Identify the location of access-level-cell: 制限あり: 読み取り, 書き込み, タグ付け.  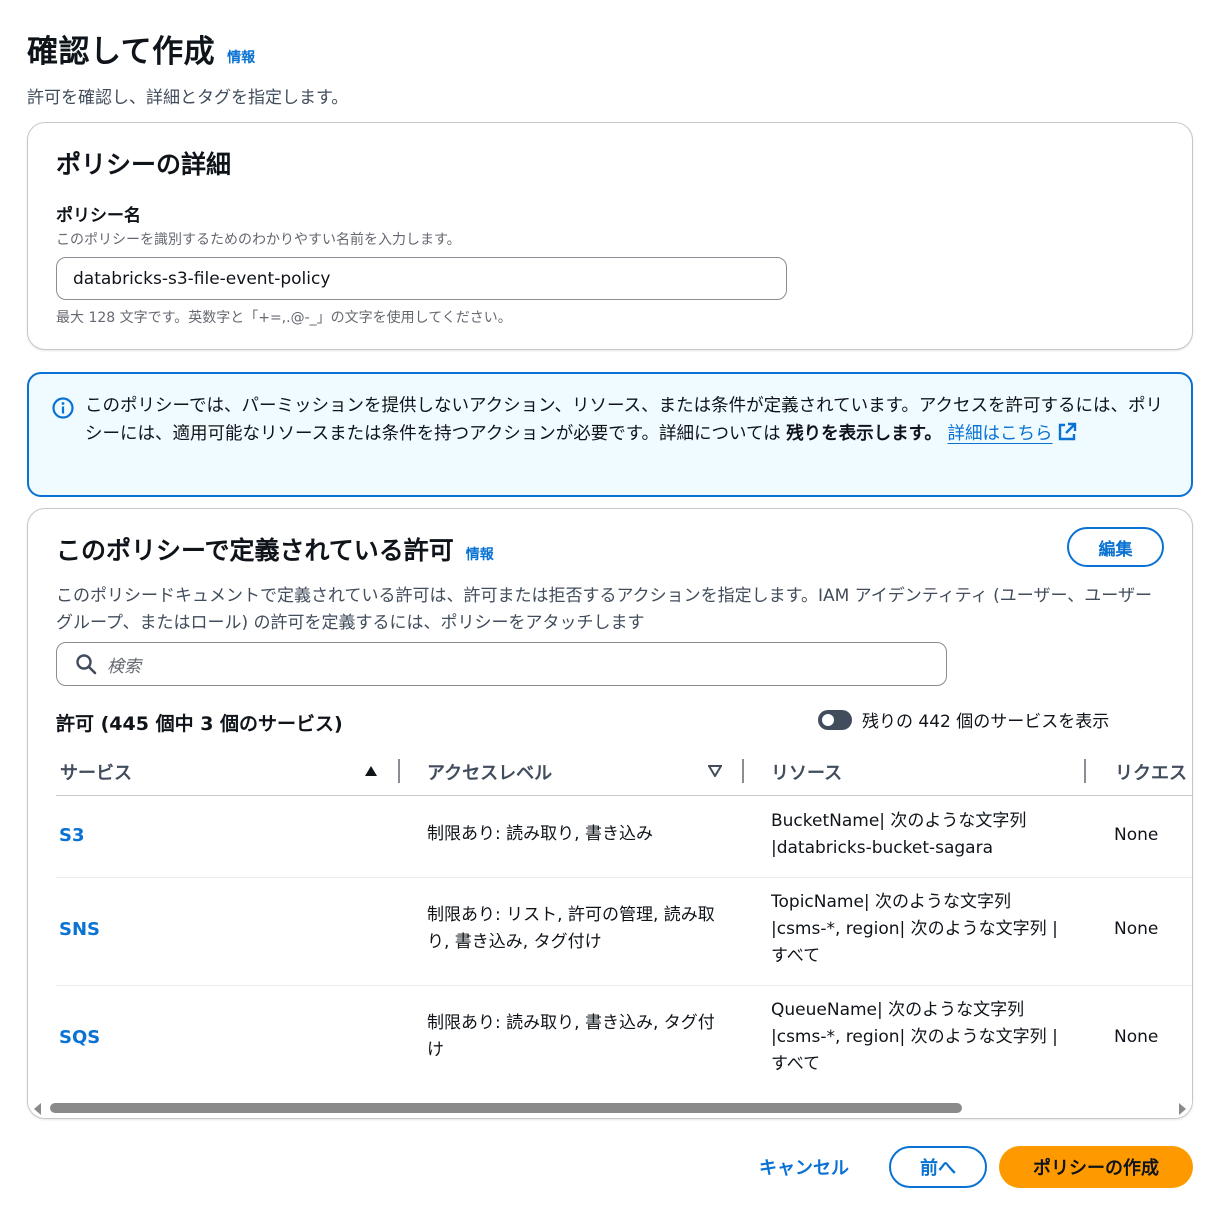
(571, 1036).